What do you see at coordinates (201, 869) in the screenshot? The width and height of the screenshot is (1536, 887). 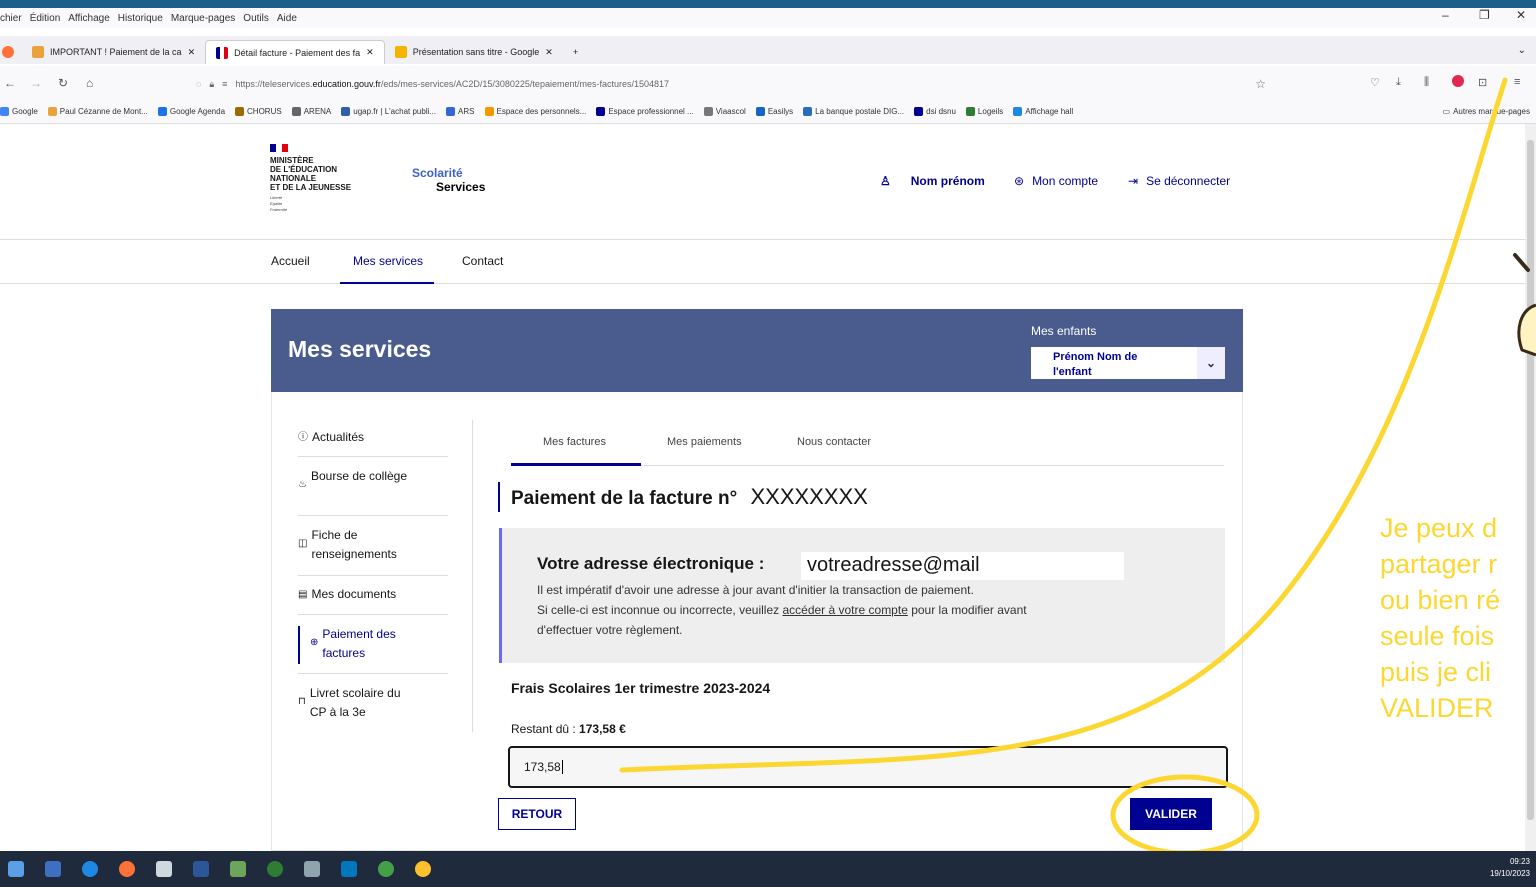 I see `word-icon` at bounding box center [201, 869].